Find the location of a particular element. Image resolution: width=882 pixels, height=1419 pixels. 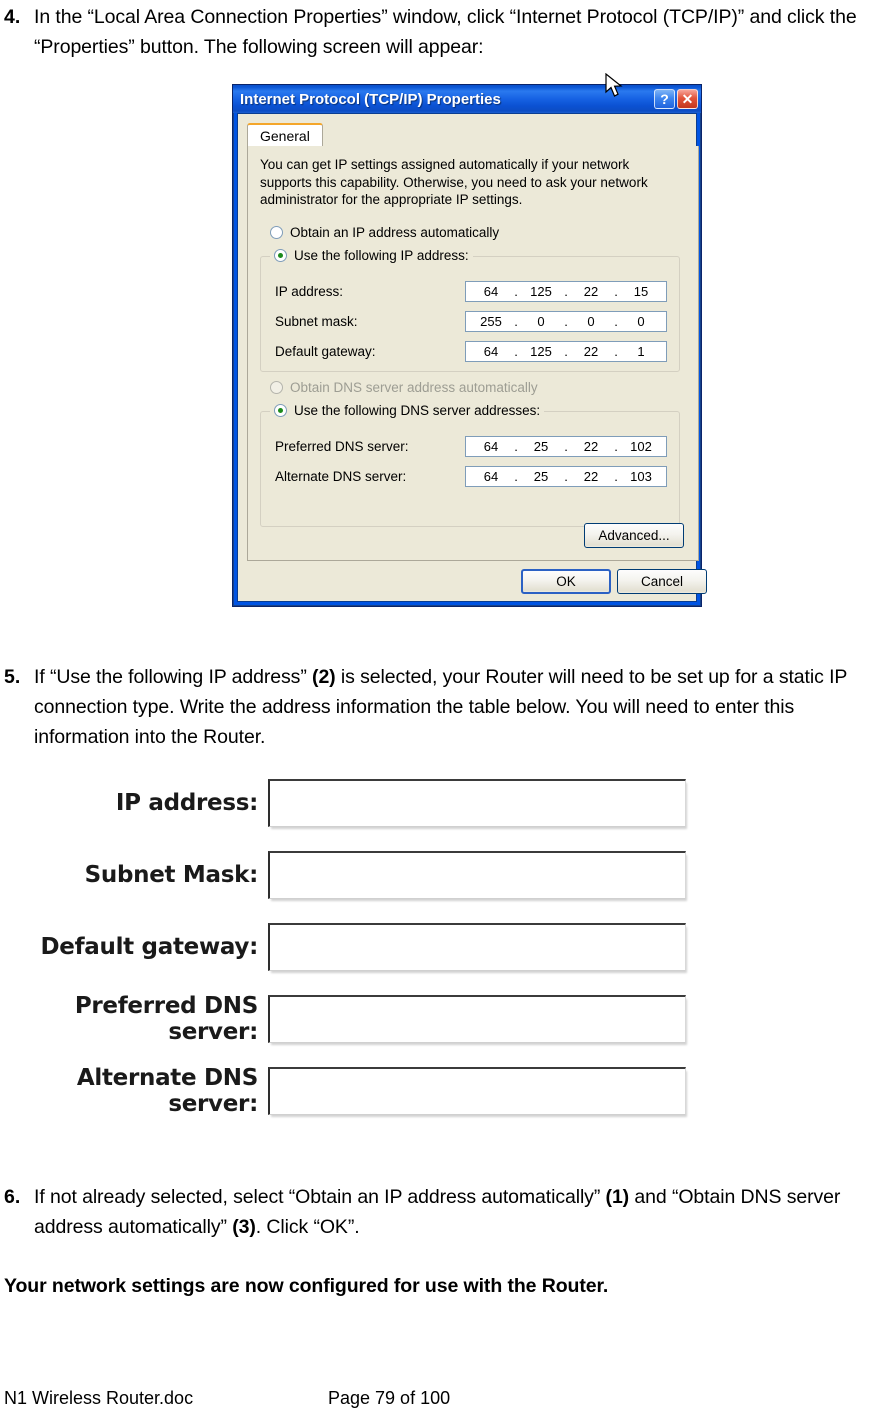

radio-obtain-dns-automatically: Obtain DNS server address automatically is located at coordinates (404, 387).